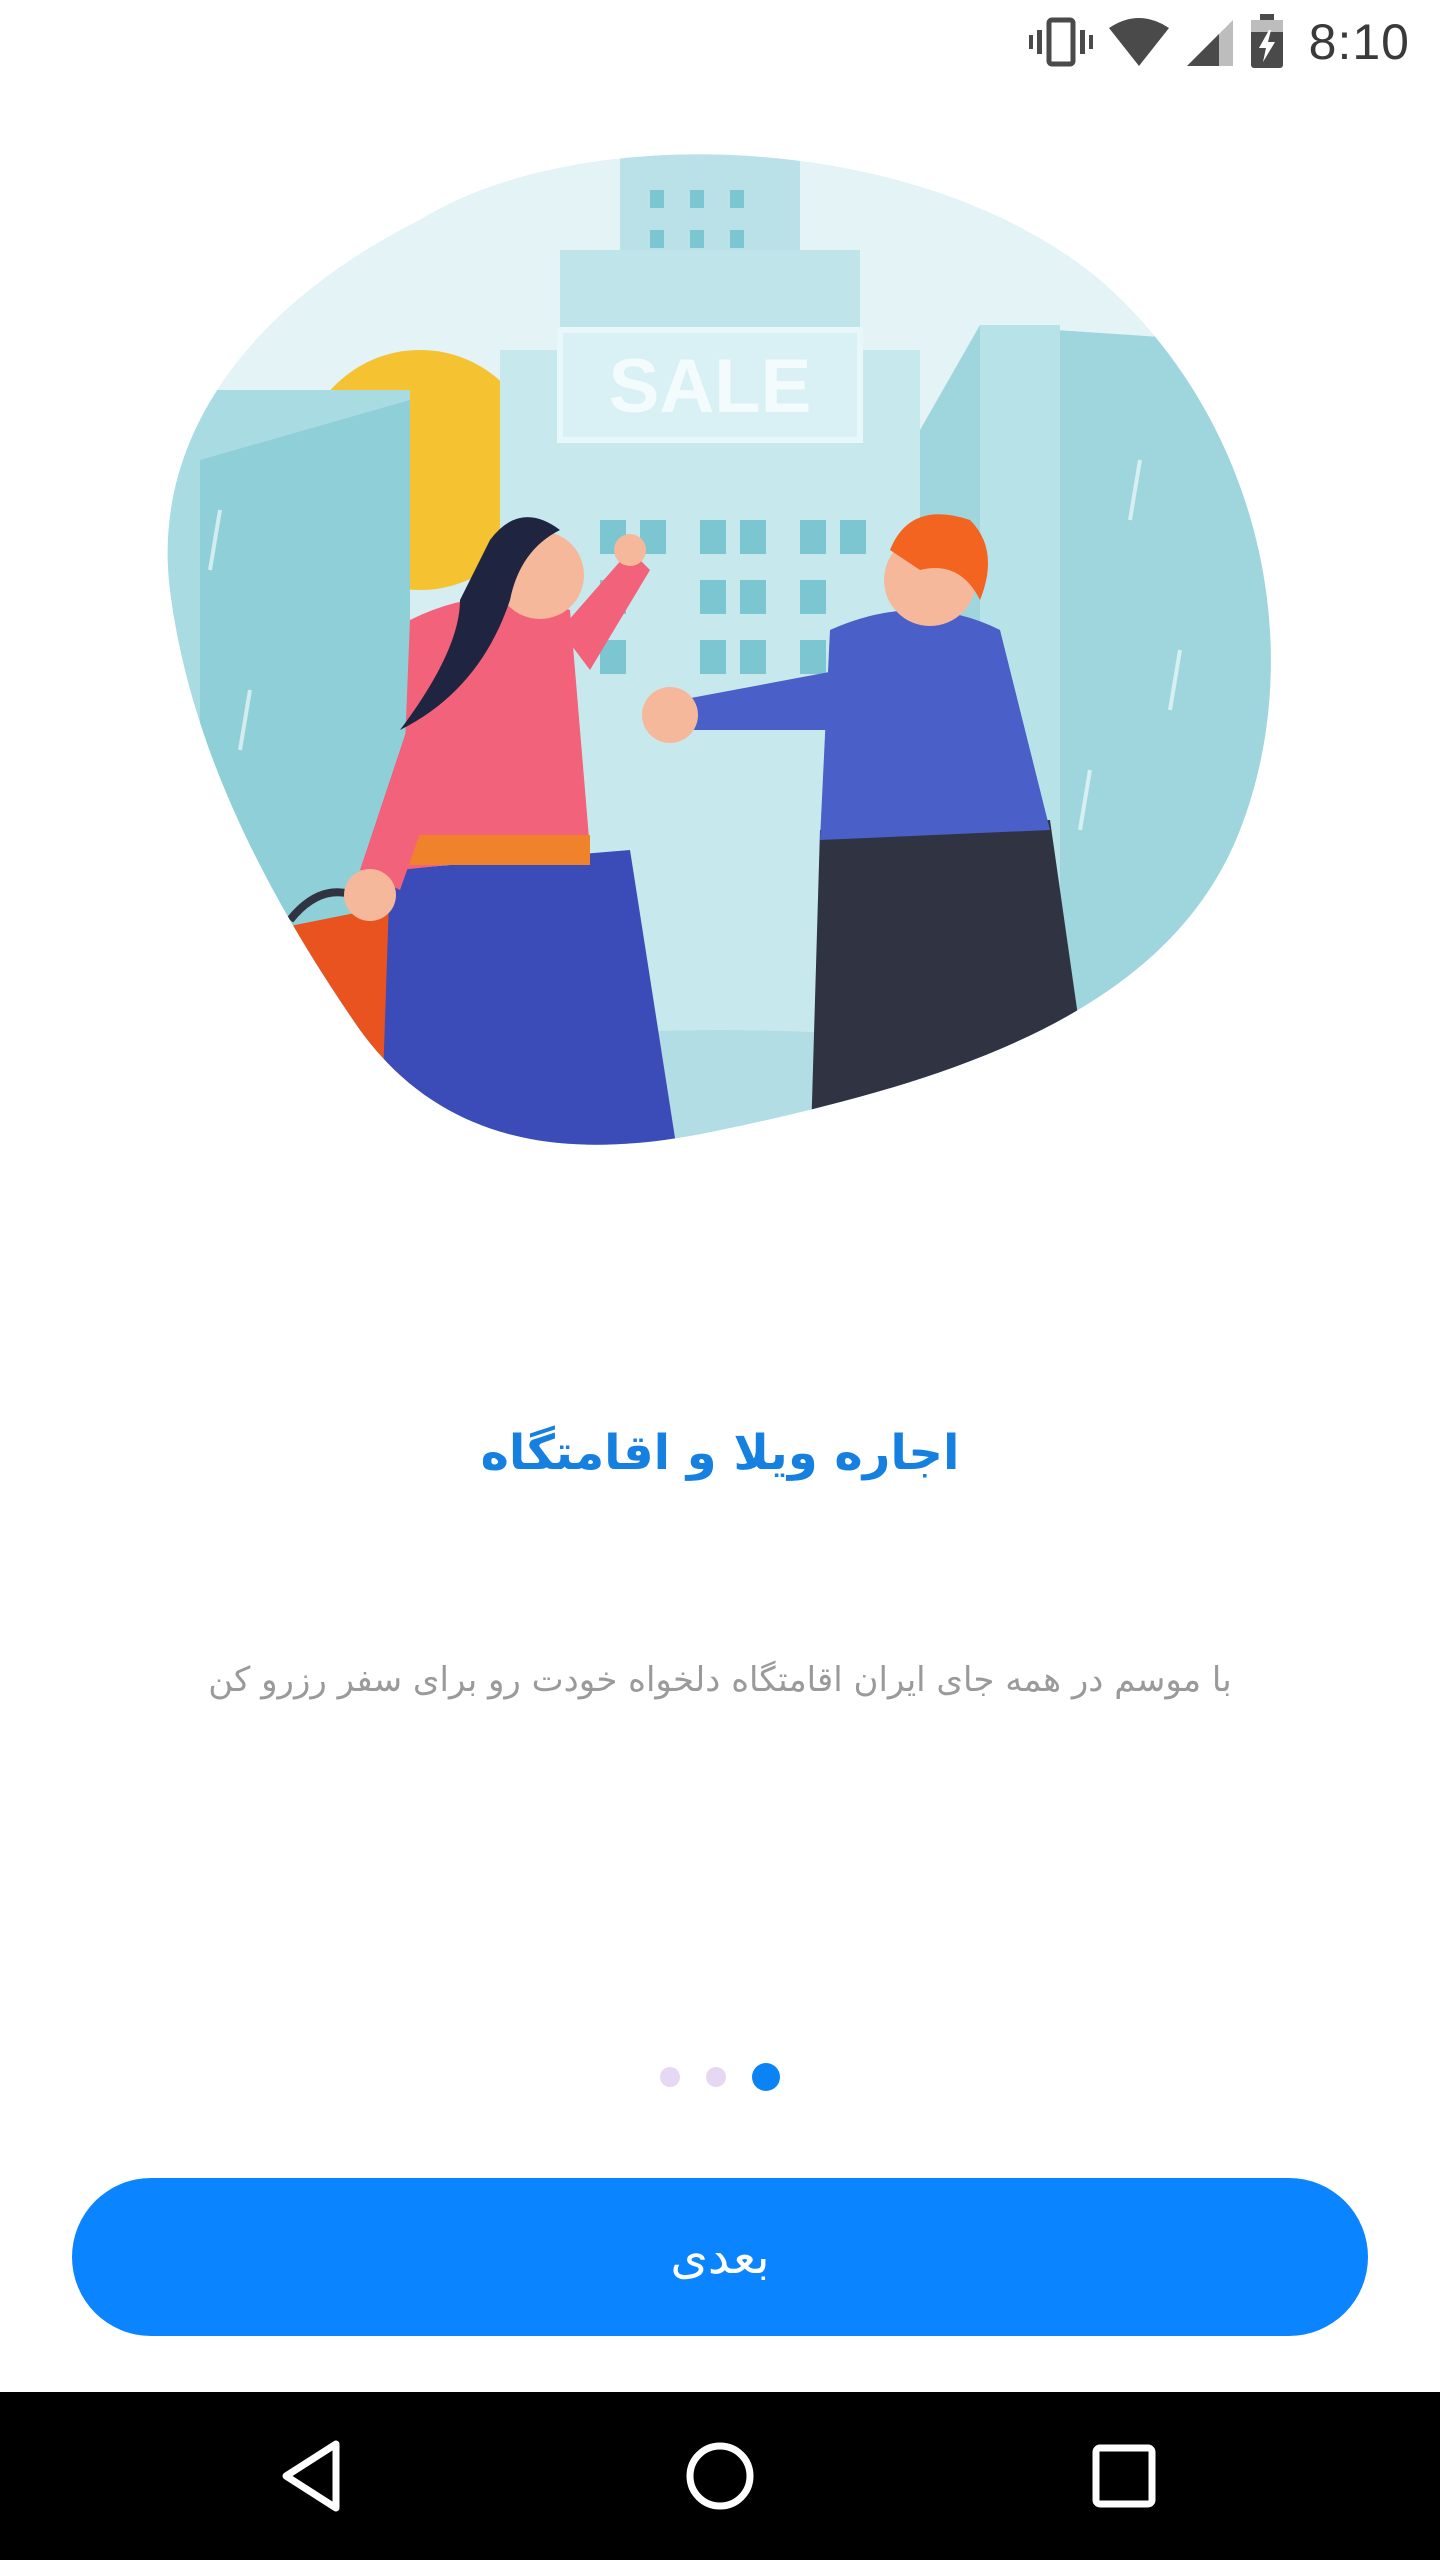 The image size is (1440, 2560). What do you see at coordinates (1060, 42) in the screenshot?
I see `vibrate-icon` at bounding box center [1060, 42].